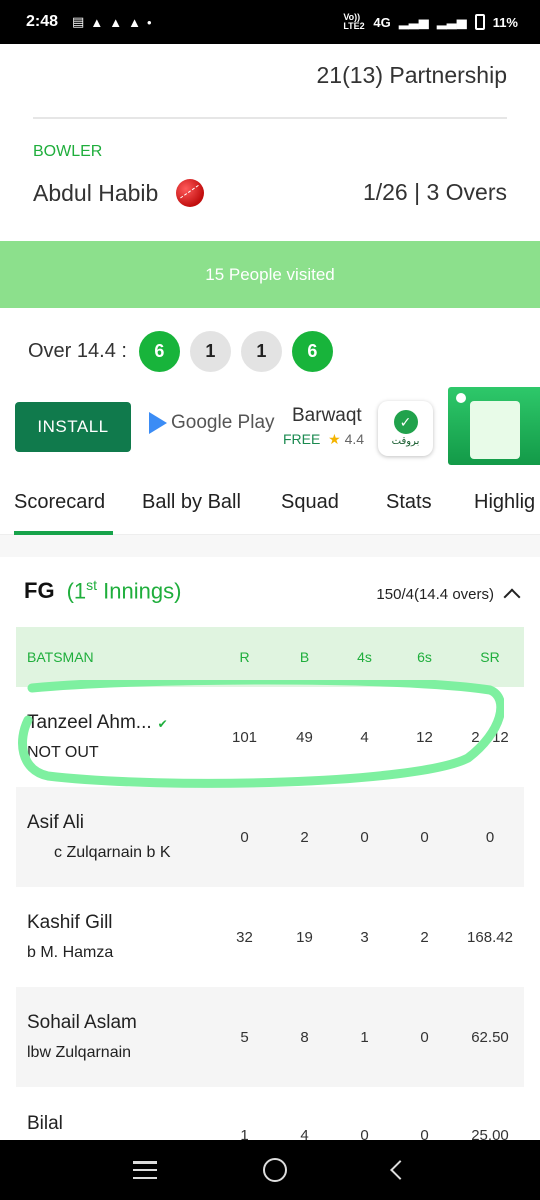 This screenshot has width=540, height=1200. Describe the element at coordinates (270, 118) in the screenshot. I see `divider` at that location.